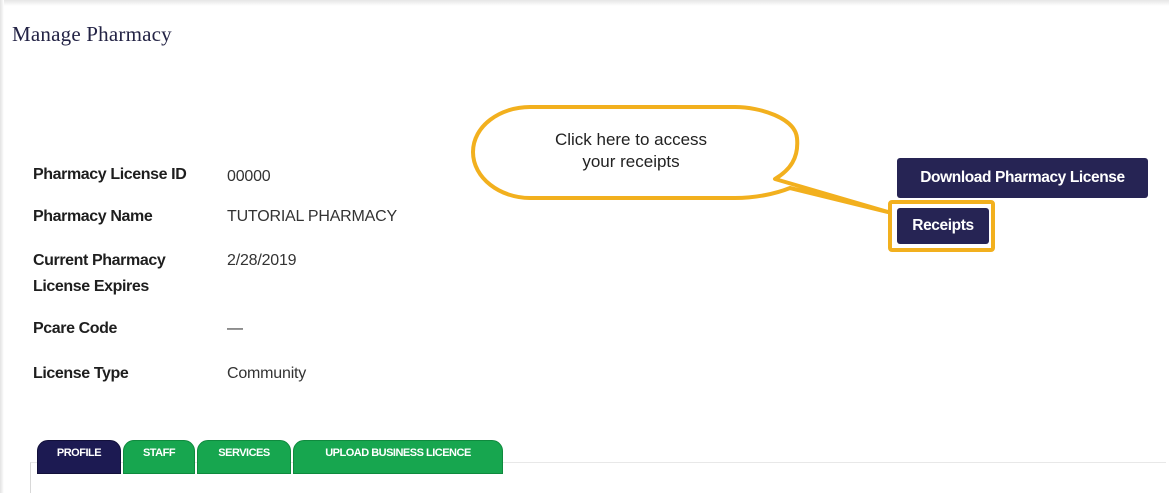 This screenshot has width=1169, height=493. Describe the element at coordinates (244, 457) in the screenshot. I see `tab-services: SERVICES` at that location.